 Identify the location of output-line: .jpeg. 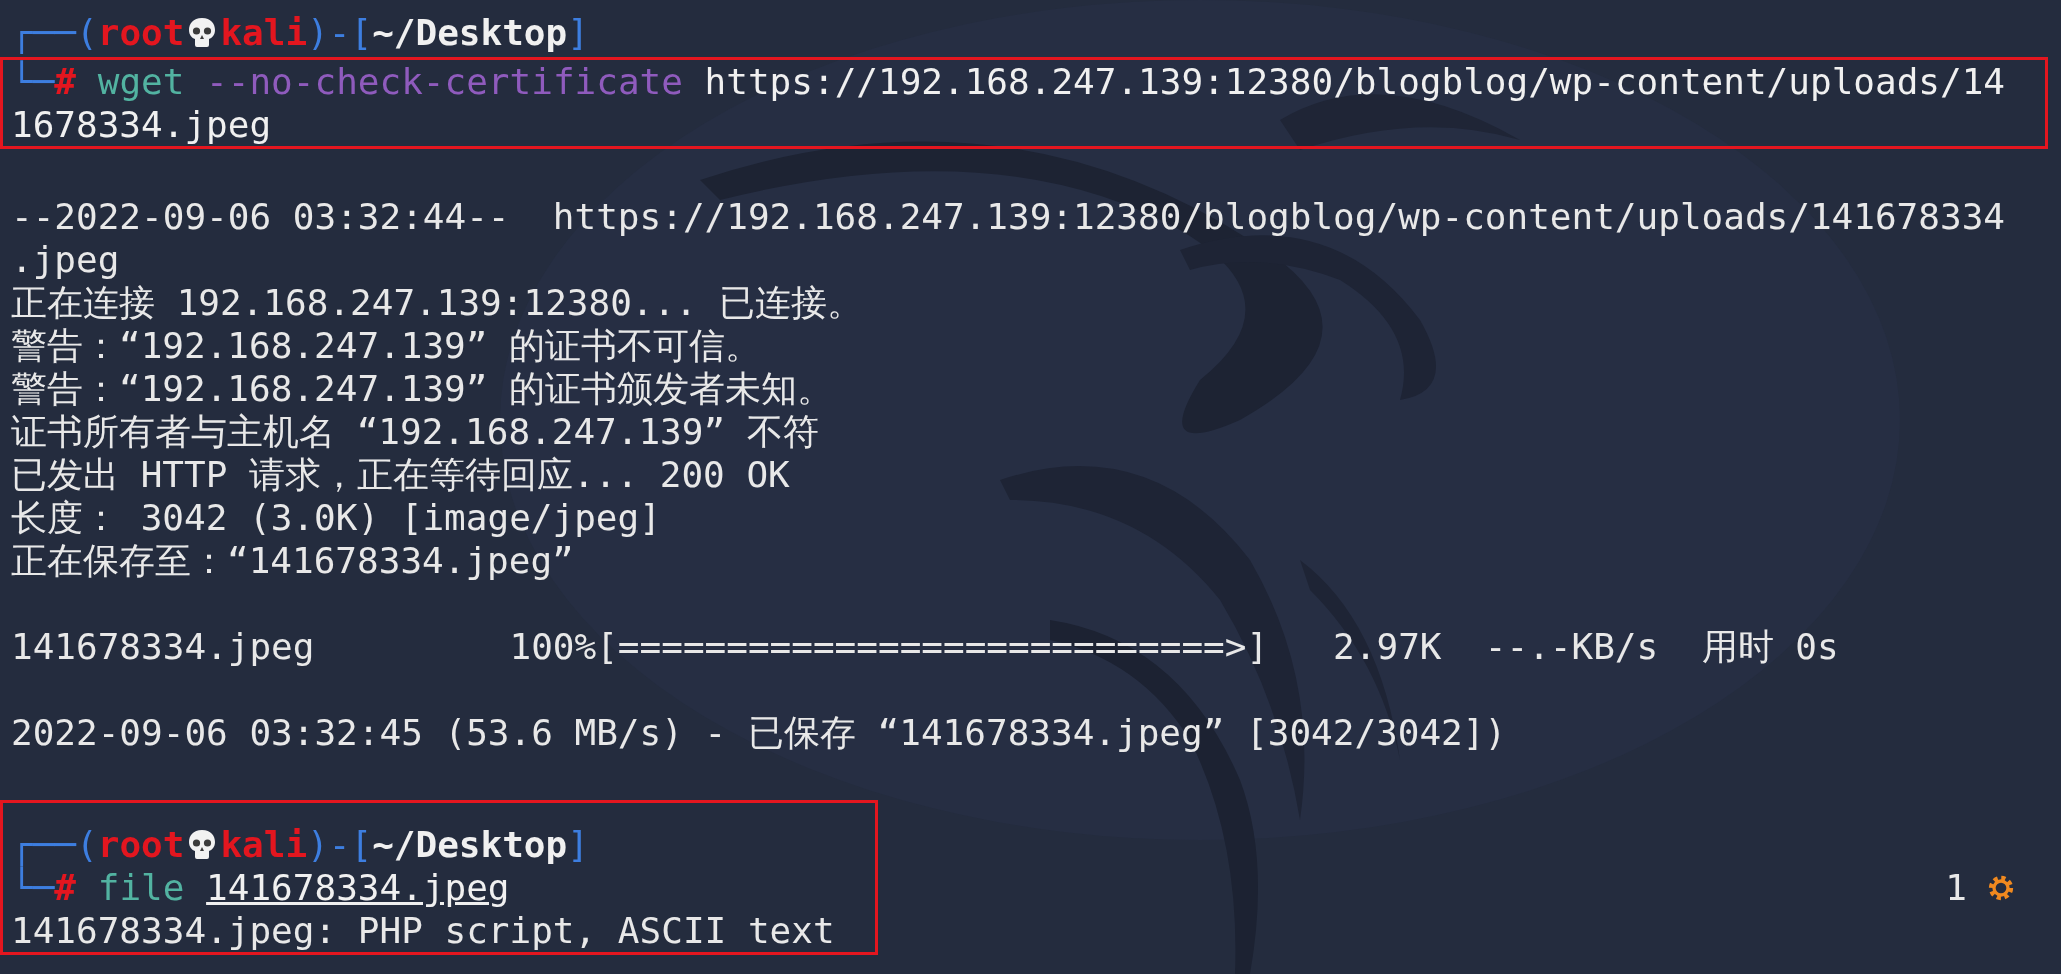
(65, 259).